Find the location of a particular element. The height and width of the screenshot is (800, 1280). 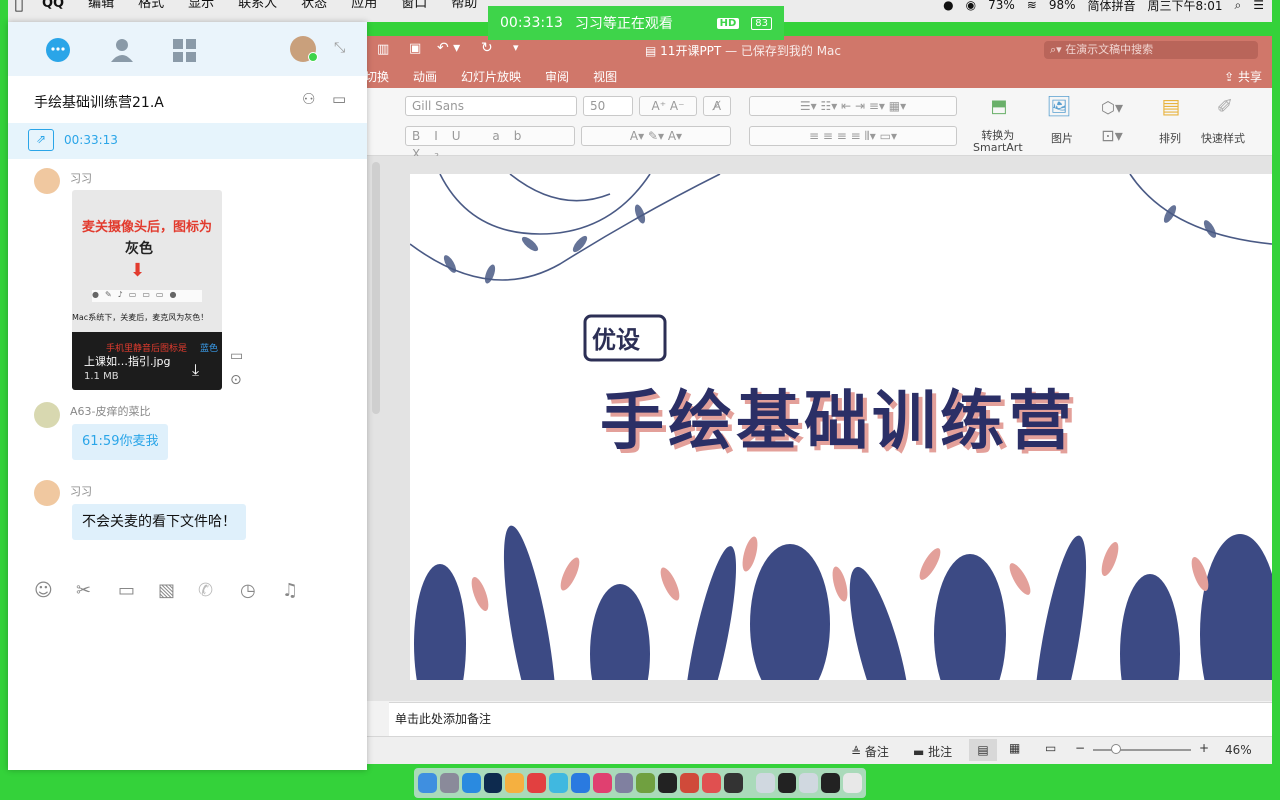

open-folder-icon: ▭ is located at coordinates (236, 356).